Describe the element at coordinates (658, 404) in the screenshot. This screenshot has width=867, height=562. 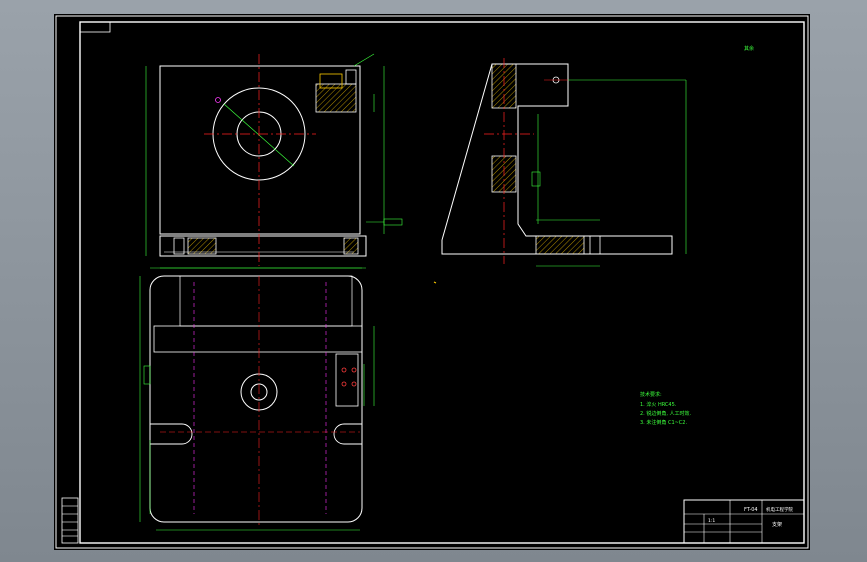
I see `tech-note-1: 1. 淬火 HRC45.` at that location.